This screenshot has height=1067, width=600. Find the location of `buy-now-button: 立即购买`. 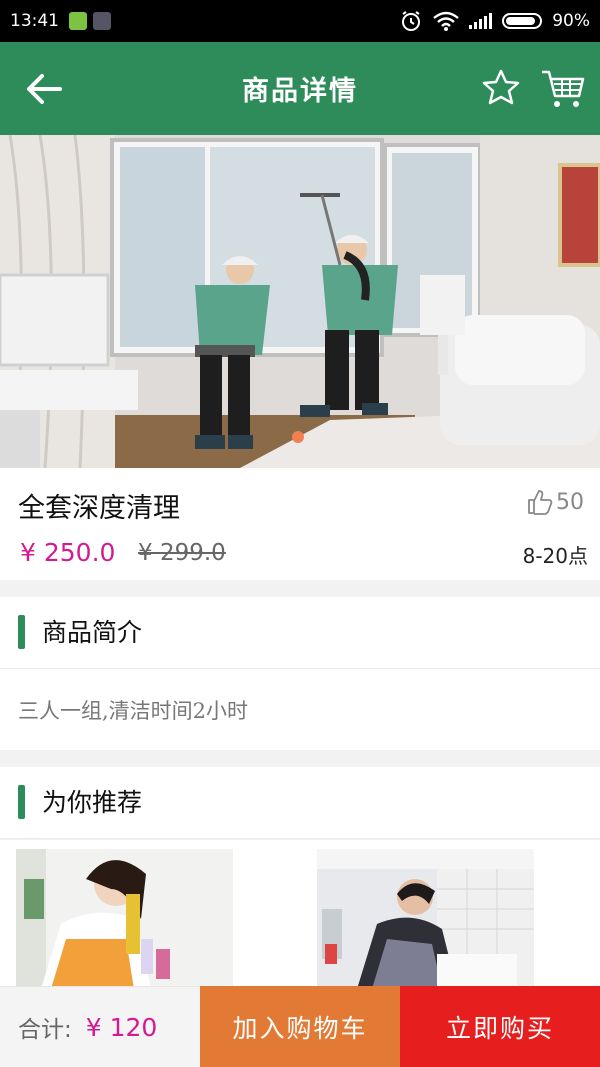

buy-now-button: 立即购买 is located at coordinates (500, 1026).